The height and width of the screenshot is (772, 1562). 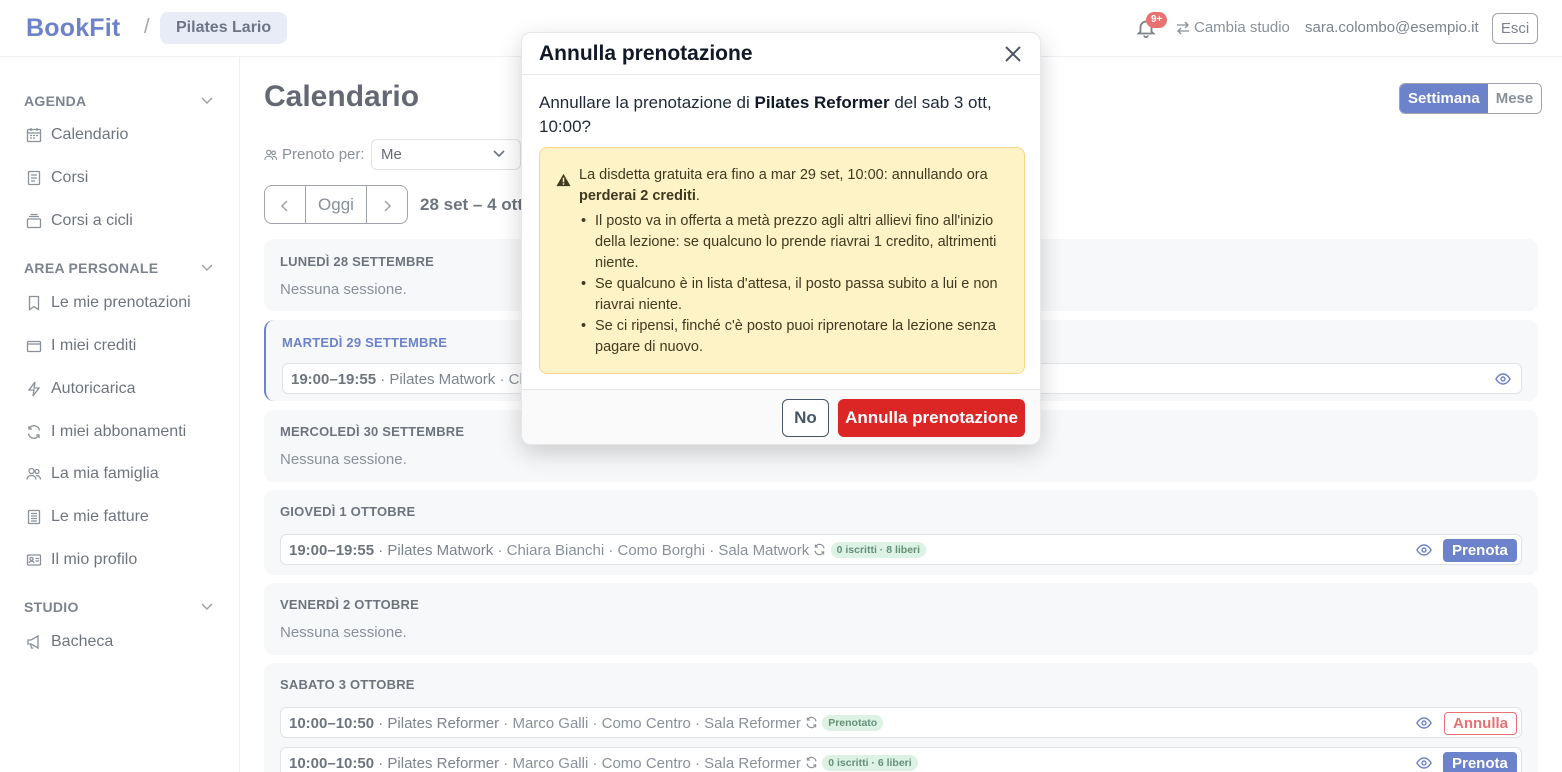 What do you see at coordinates (697, 196) in the screenshot?
I see `warning-suffix: .` at bounding box center [697, 196].